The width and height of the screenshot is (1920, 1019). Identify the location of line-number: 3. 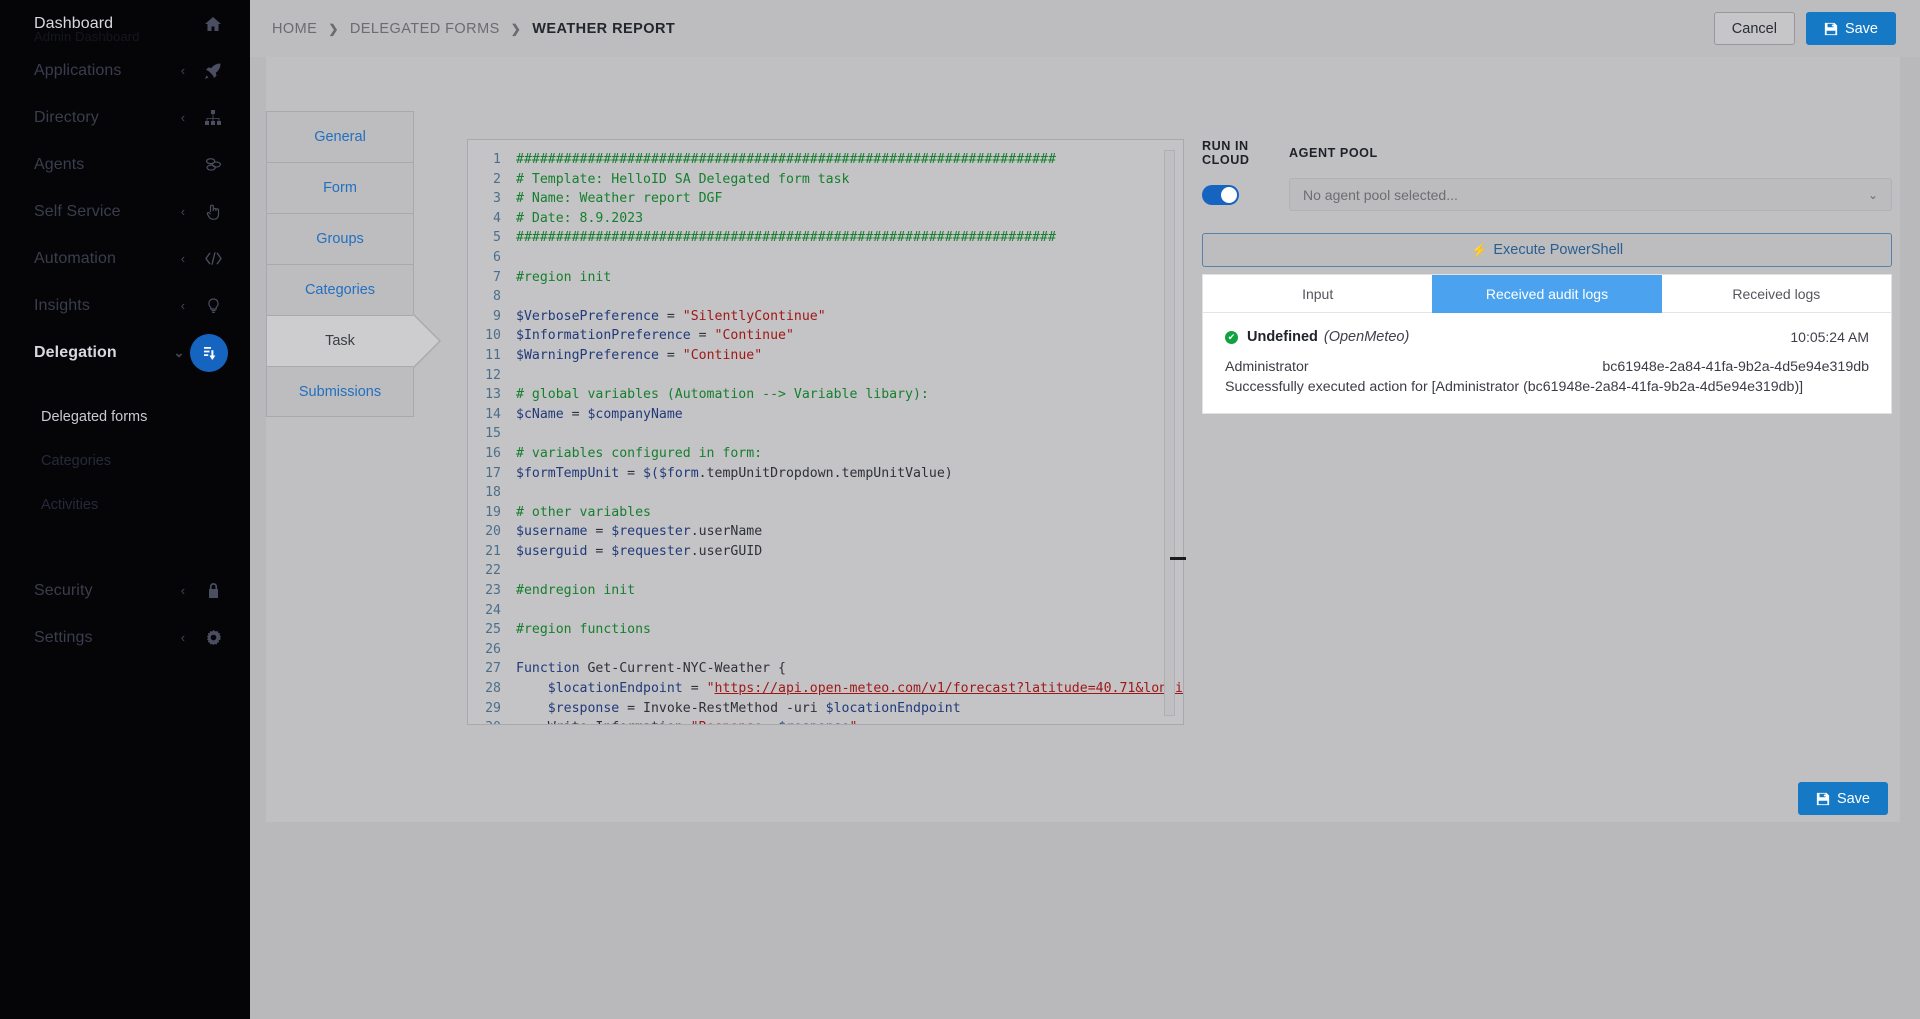
(497, 199).